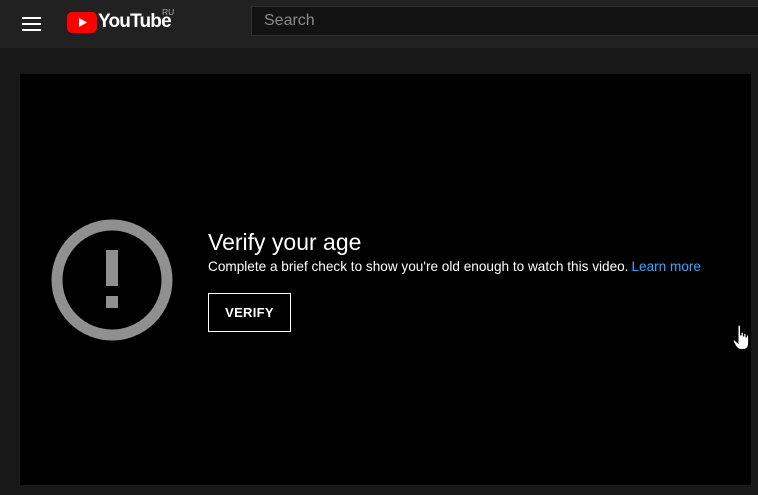 The image size is (758, 495). What do you see at coordinates (112, 280) in the screenshot?
I see `alert-circle-icon` at bounding box center [112, 280].